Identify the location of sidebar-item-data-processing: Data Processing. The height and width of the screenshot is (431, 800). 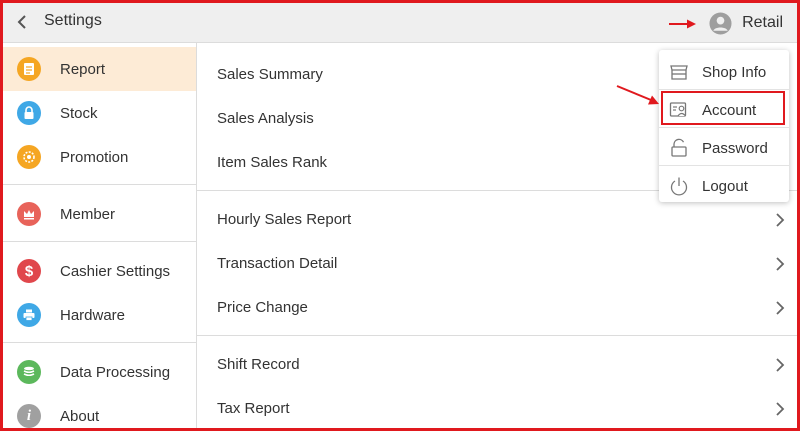
(99, 372).